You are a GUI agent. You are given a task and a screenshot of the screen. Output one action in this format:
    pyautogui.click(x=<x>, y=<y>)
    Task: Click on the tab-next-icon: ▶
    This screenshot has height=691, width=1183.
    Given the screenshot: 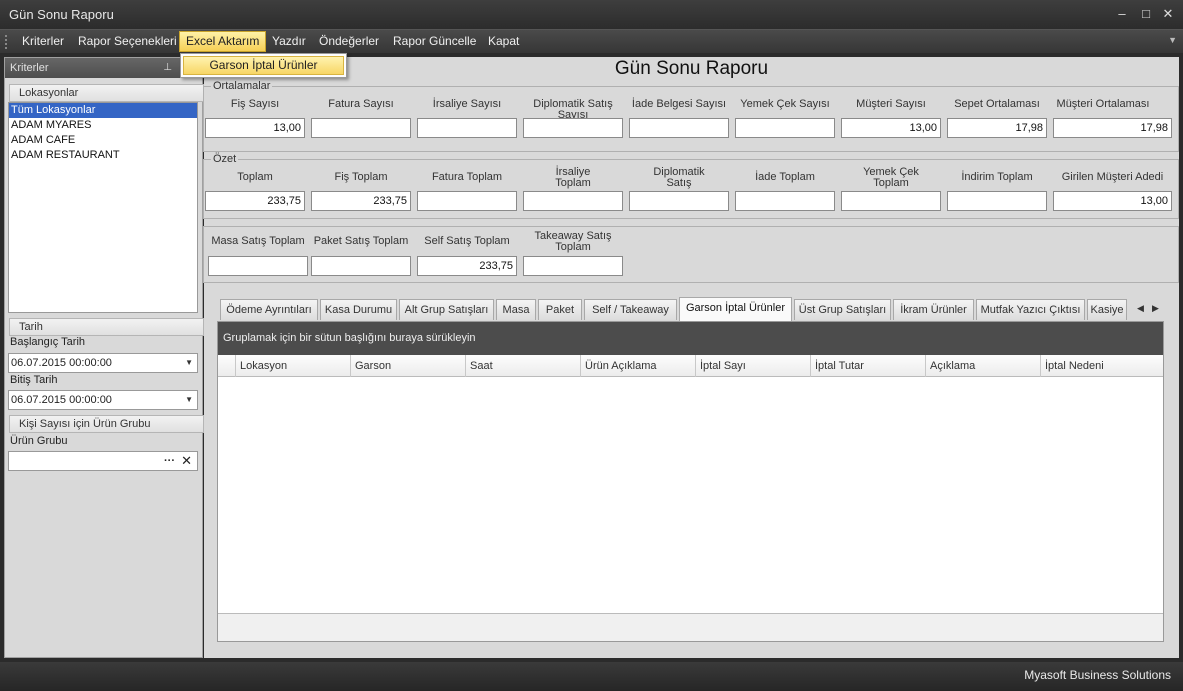 What is the action you would take?
    pyautogui.click(x=1155, y=308)
    